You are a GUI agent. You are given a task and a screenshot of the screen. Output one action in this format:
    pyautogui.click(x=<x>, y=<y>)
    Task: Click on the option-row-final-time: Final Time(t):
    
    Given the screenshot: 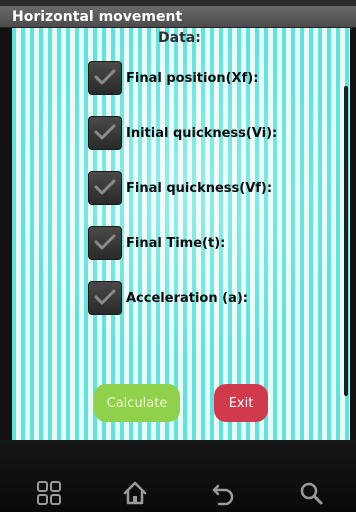 What is the action you would take?
    pyautogui.click(x=156, y=243)
    